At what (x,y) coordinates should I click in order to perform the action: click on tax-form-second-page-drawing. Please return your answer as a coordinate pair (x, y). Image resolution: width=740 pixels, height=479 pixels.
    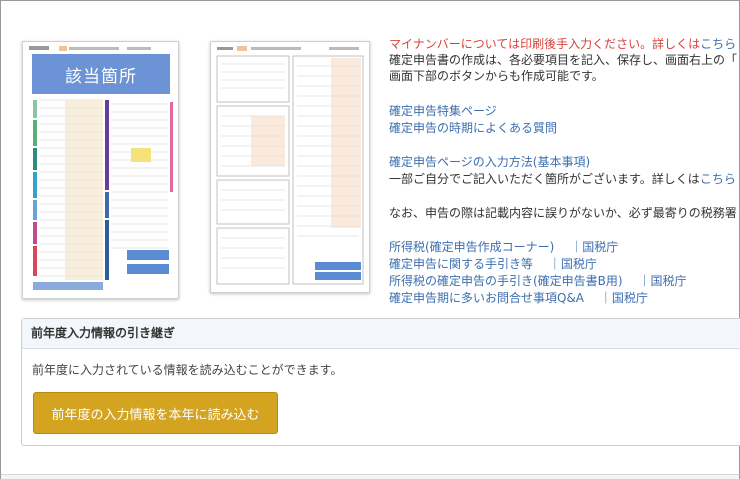
    Looking at the image, I should click on (290, 167).